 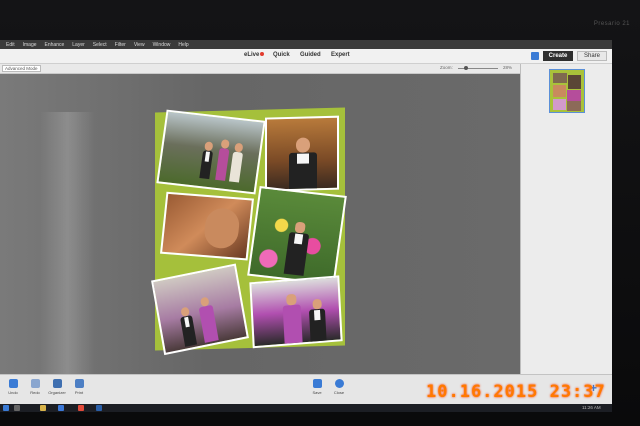 I want to click on mode-bar: eLive Quick Guided Expert Create Share, so click(x=306, y=56).